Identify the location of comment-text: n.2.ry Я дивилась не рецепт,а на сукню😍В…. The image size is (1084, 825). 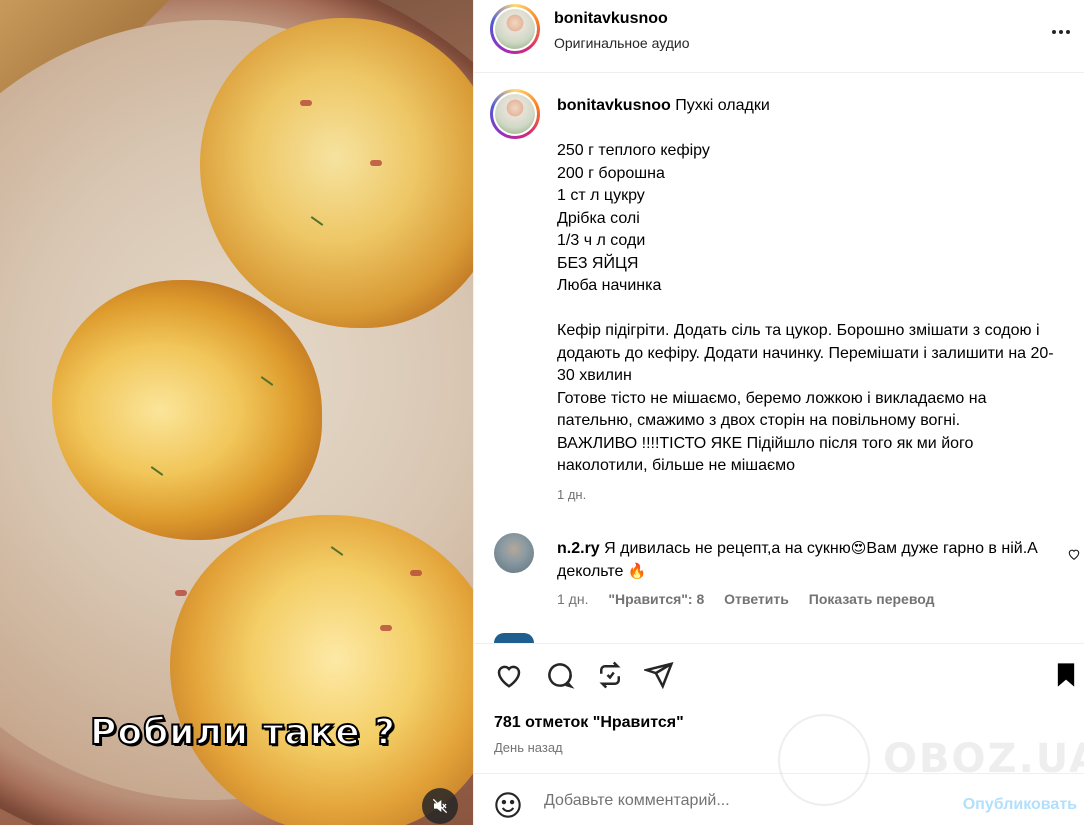
(802, 560).